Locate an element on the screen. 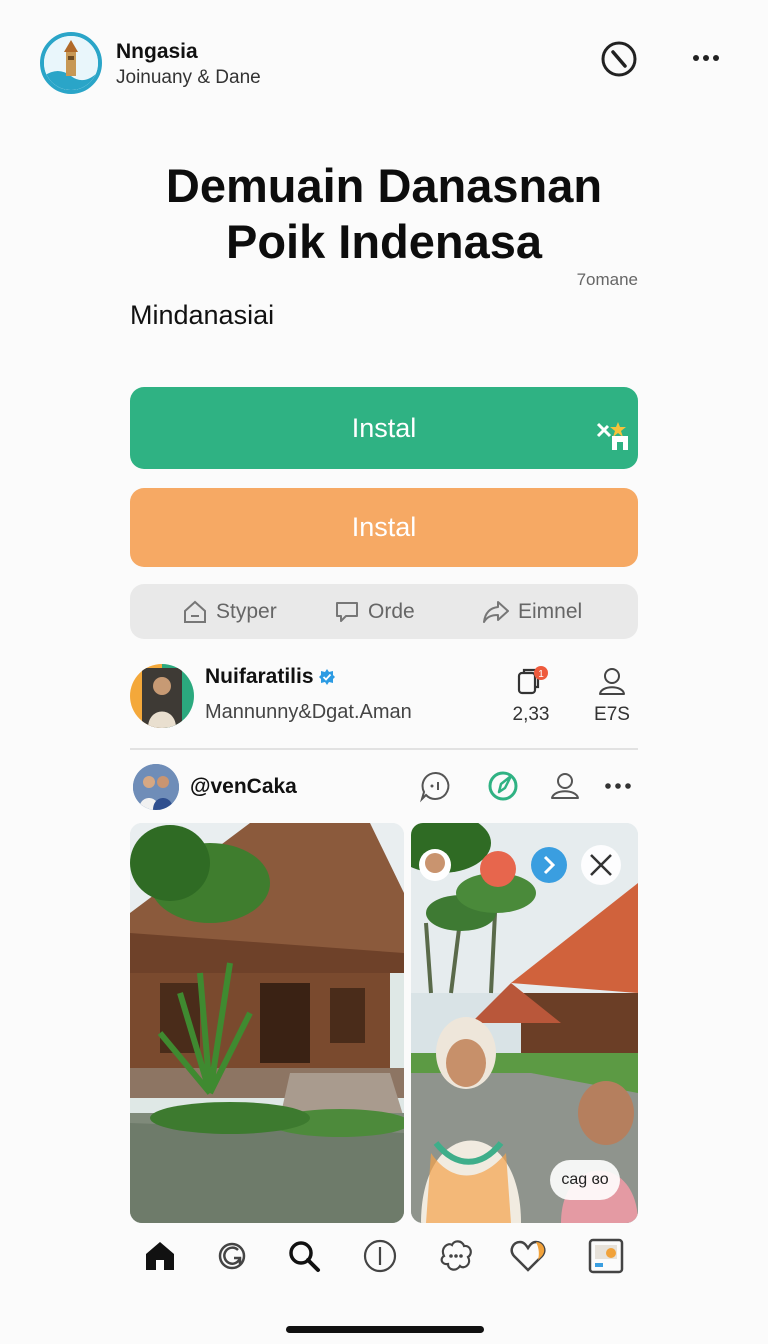 The width and height of the screenshot is (768, 1344). action-eimnel: Eimnel is located at coordinates (532, 611).